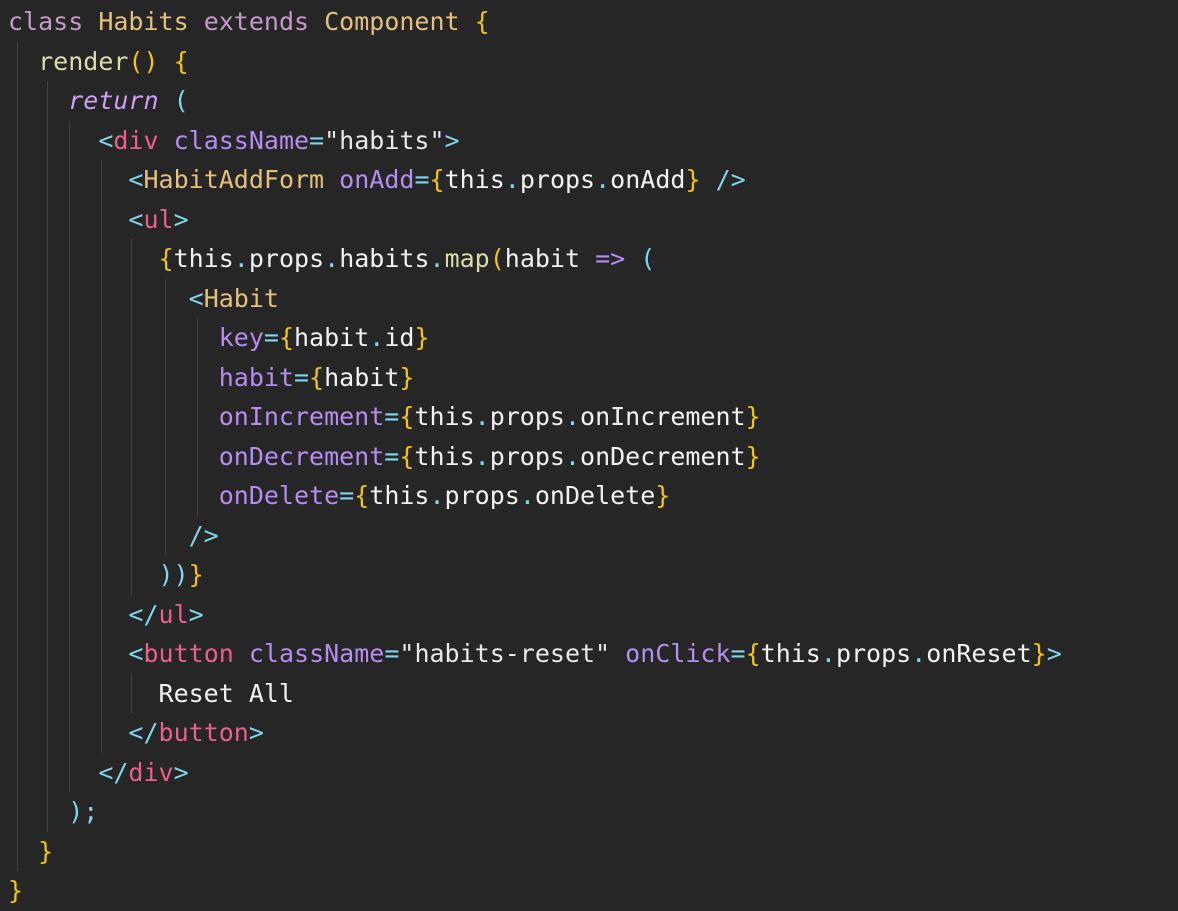 This screenshot has height=911, width=1178. Describe the element at coordinates (505, 653) in the screenshot. I see `attr-string: "habits-reset"` at that location.